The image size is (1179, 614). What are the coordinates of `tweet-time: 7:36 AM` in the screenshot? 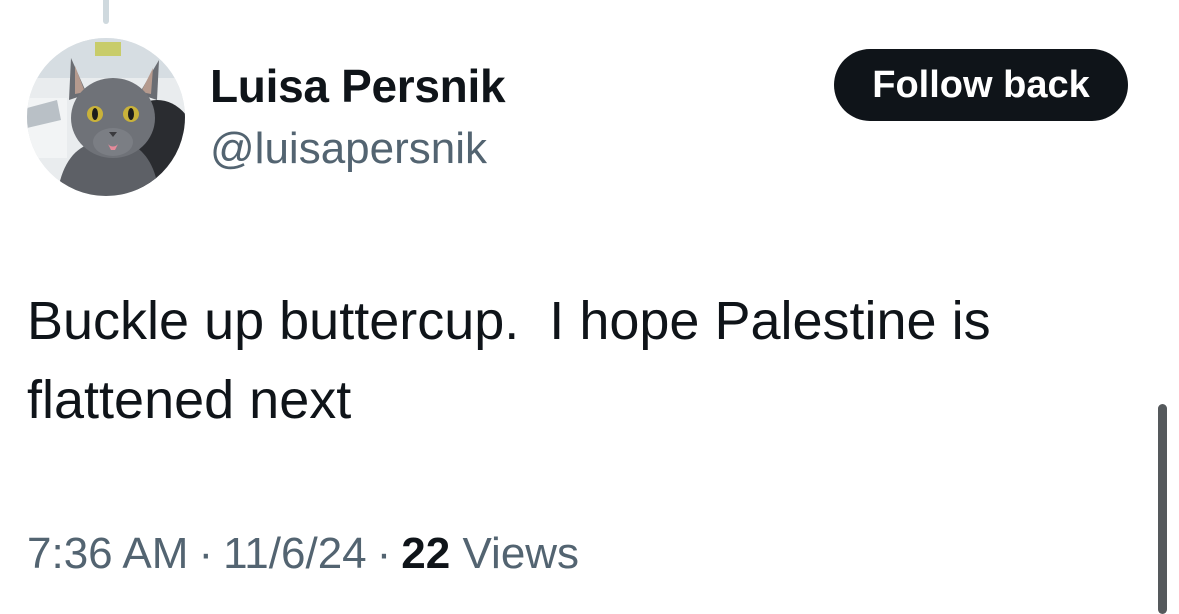 It's located at (107, 553).